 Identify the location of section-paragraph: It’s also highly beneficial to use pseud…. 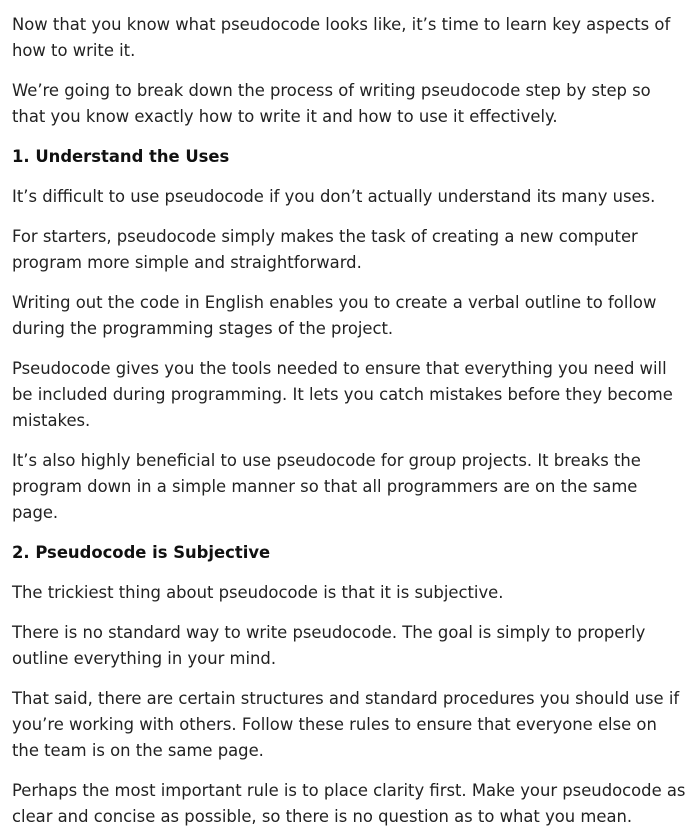
(326, 486).